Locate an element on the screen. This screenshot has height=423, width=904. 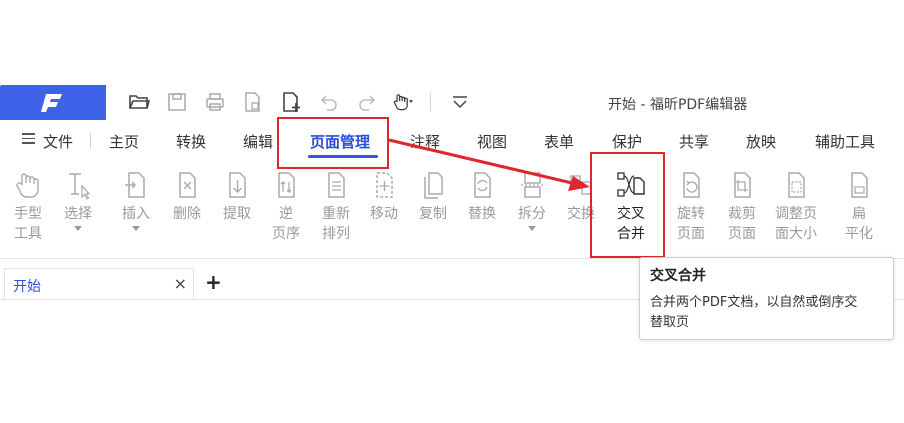
resize-page-icon is located at coordinates (796, 185).